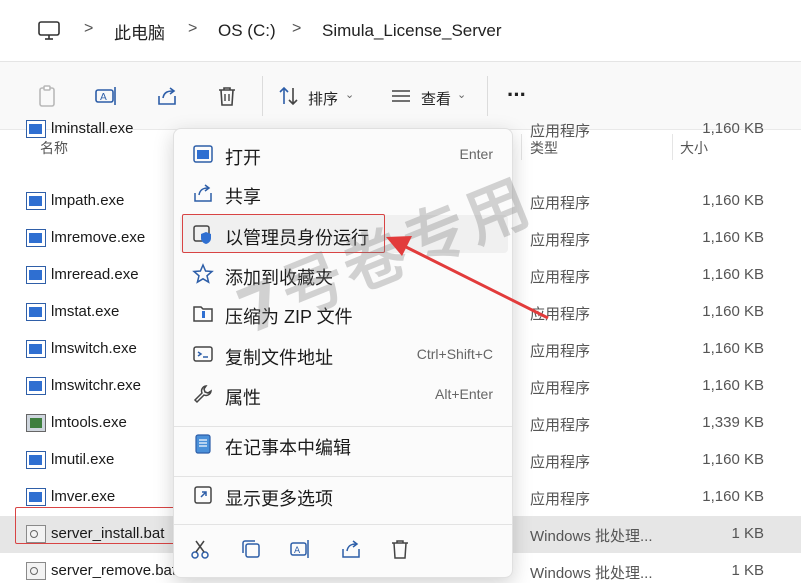 This screenshot has height=583, width=801. What do you see at coordinates (279, 358) in the screenshot?
I see `menu-item-label: 复制文件地址` at bounding box center [279, 358].